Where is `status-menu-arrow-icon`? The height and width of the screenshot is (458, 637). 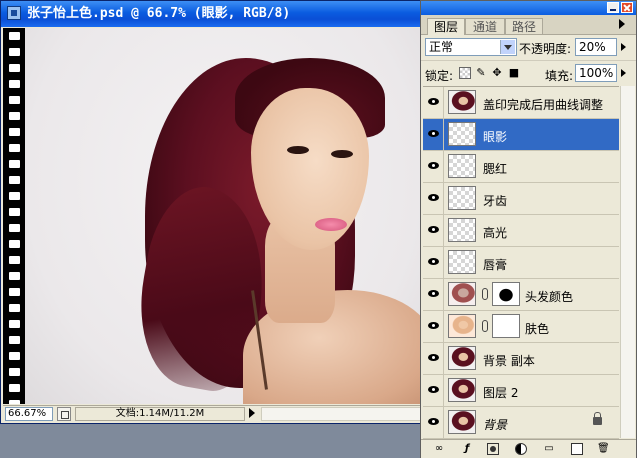 status-menu-arrow-icon is located at coordinates (252, 413).